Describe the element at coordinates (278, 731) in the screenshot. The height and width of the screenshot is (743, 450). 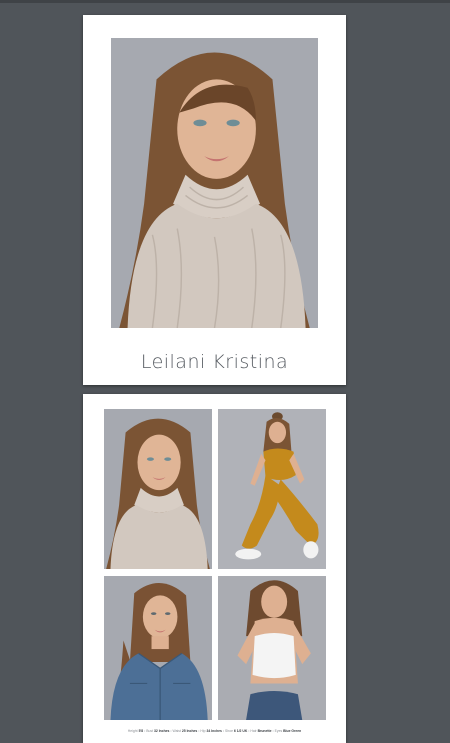
I see `stat-eyes-label: Eyes` at that location.